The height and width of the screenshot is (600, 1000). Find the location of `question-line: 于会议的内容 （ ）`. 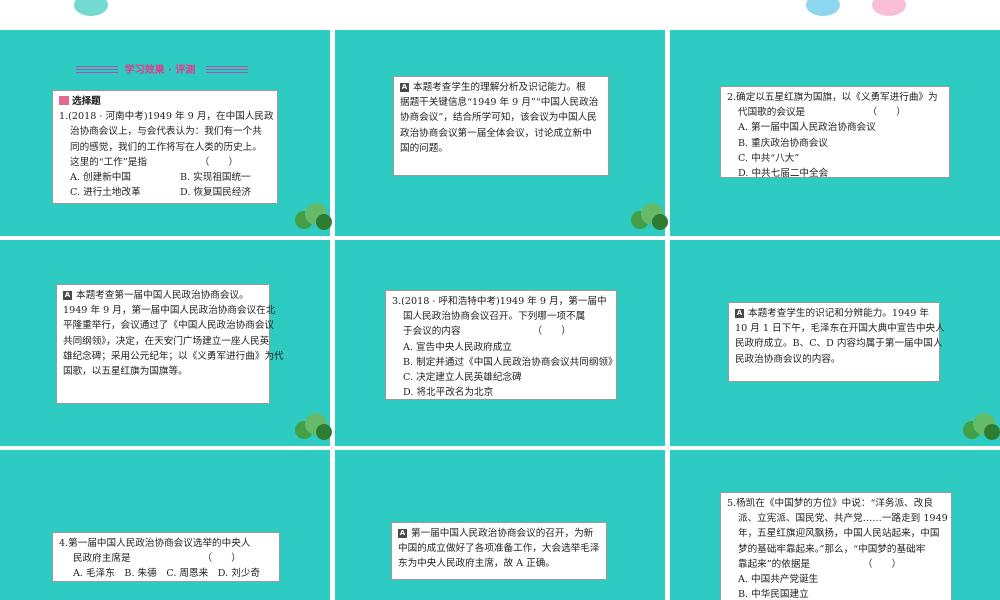

question-line: 于会议的内容 （ ） is located at coordinates (487, 332).